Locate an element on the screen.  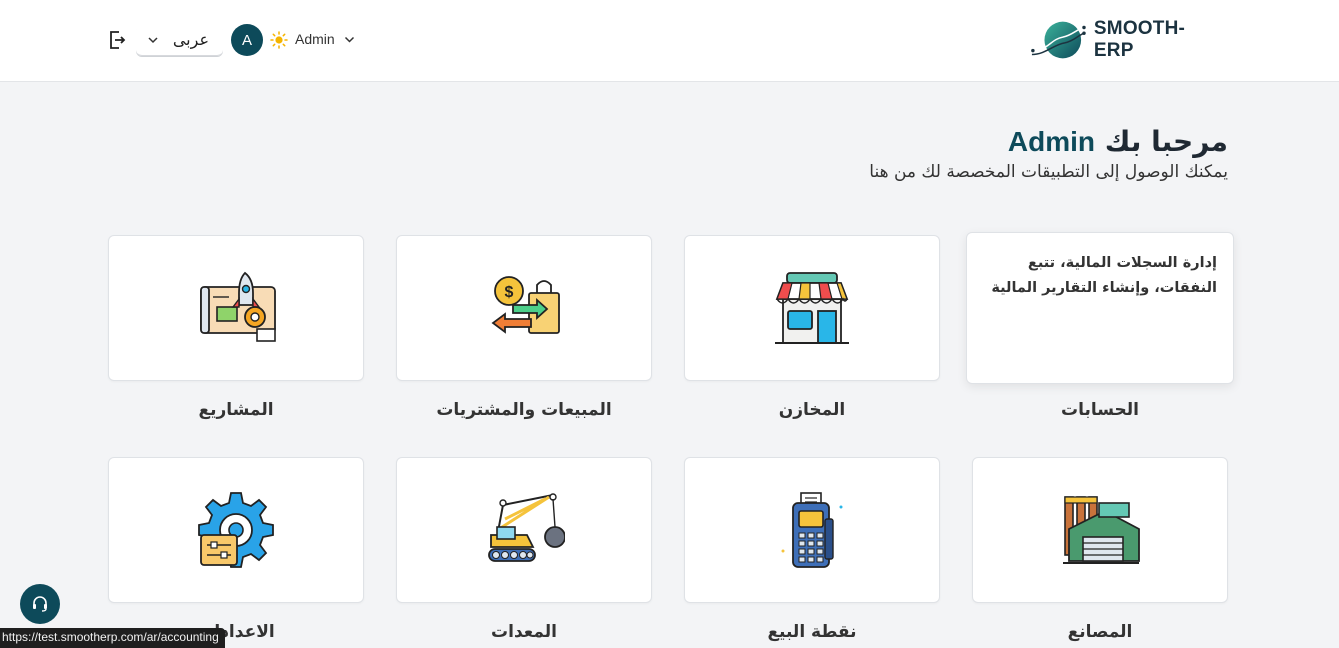
browser-status-url: https://test.smootherp.com/ar/accounting is located at coordinates (112, 638).